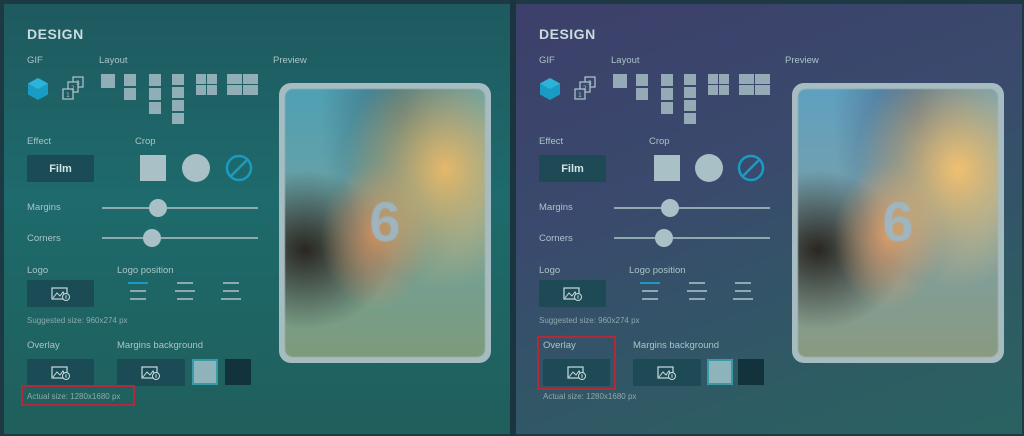  What do you see at coordinates (590, 396) in the screenshot?
I see `actual-size-text: Actual size: 1280x1680 px` at bounding box center [590, 396].